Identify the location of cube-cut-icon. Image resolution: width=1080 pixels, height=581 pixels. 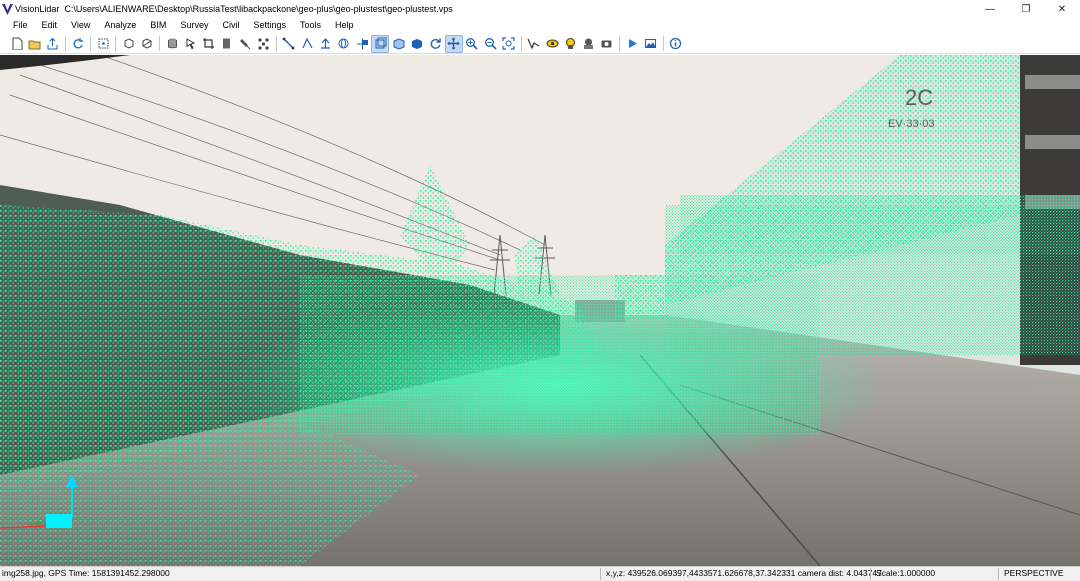
(147, 43).